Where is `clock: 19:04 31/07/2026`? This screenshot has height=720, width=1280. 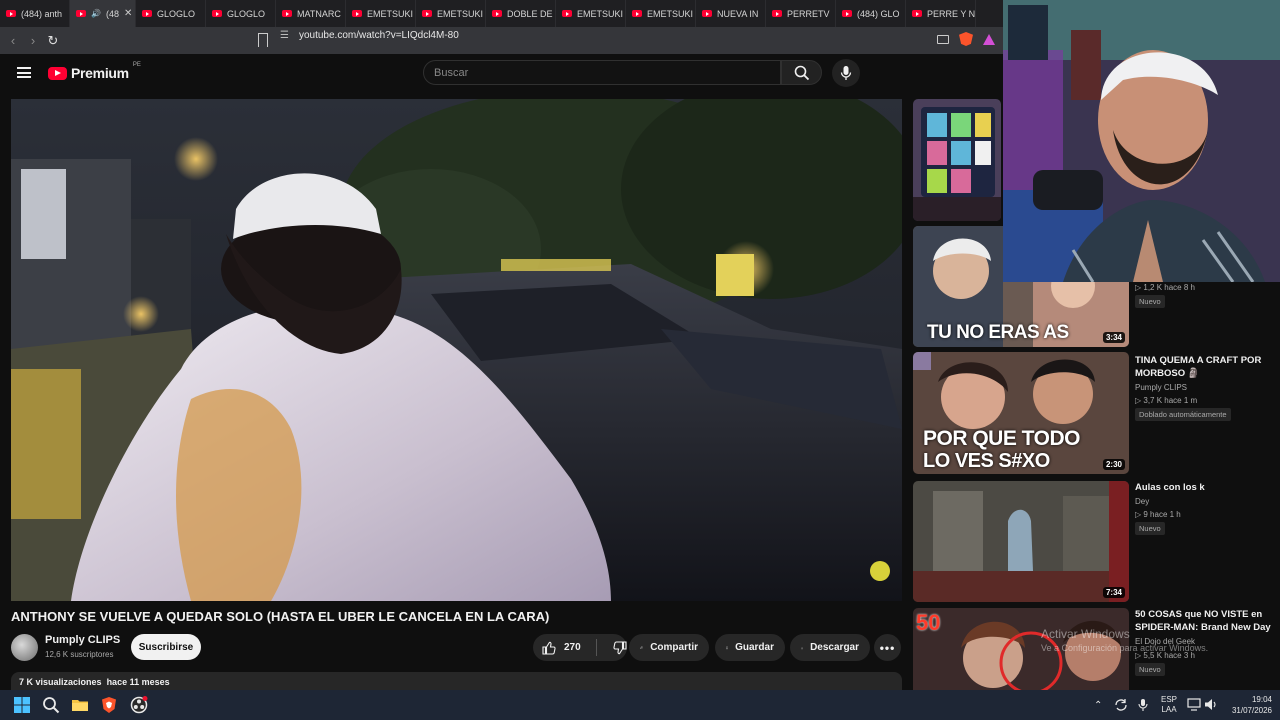
clock: 19:04 31/07/2026 is located at coordinates (1247, 705).